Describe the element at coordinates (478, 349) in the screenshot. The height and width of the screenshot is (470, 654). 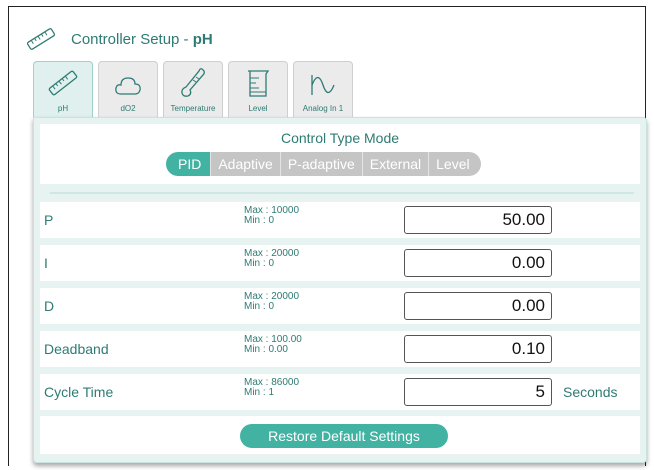
I see `deadband-value-input` at that location.